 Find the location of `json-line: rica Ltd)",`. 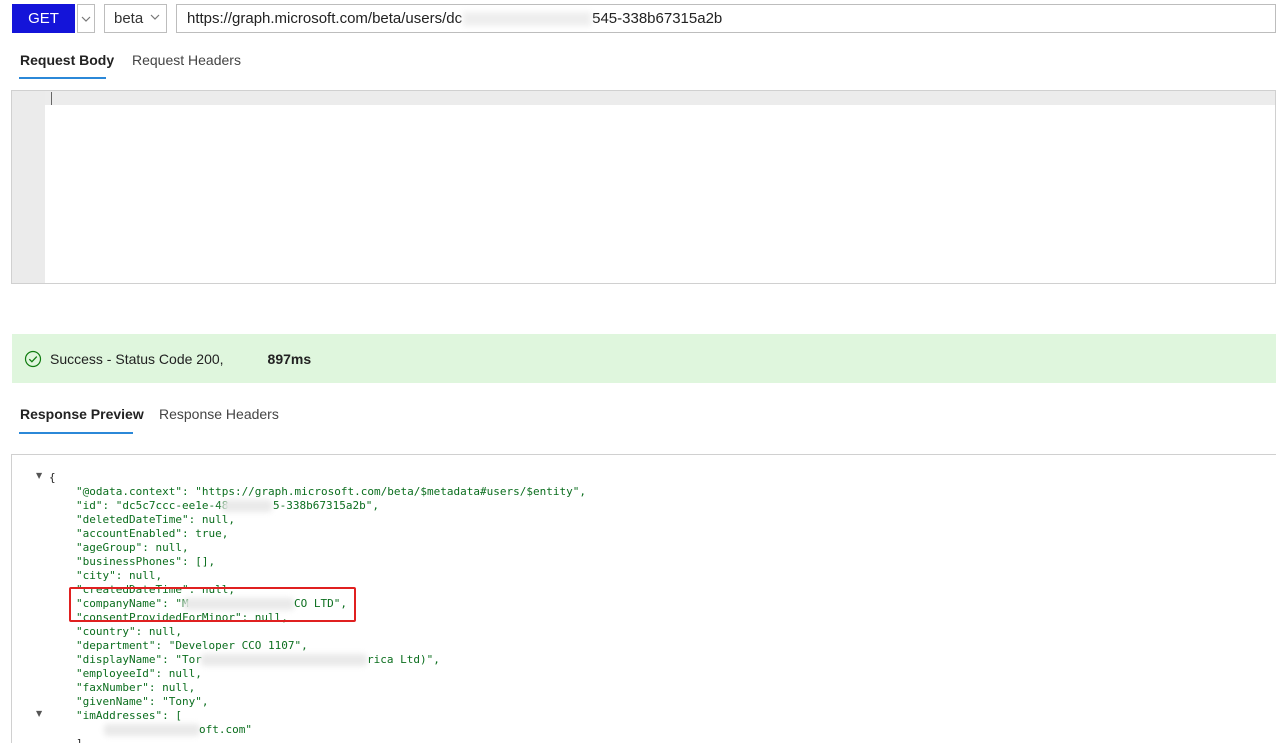

json-line: rica Ltd)", is located at coordinates (403, 659).